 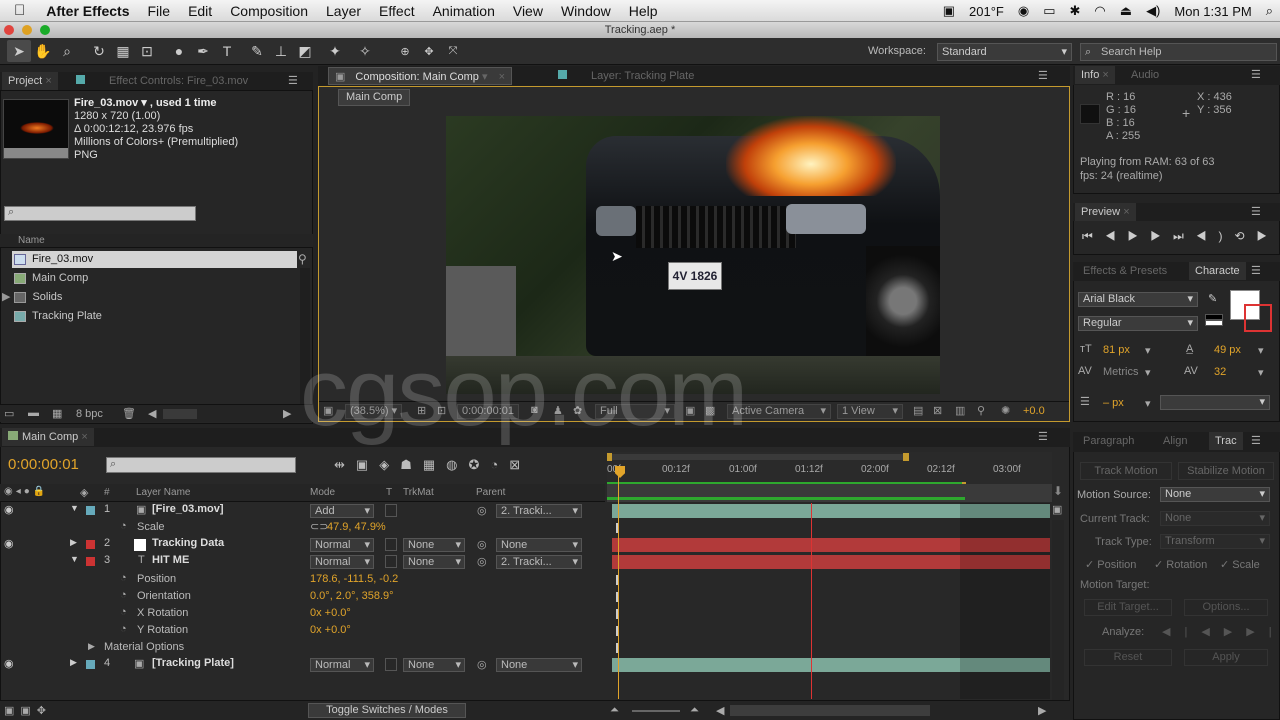 What do you see at coordinates (1269, 11) in the screenshot?
I see `spotlight-icon: ⌕` at bounding box center [1269, 11].